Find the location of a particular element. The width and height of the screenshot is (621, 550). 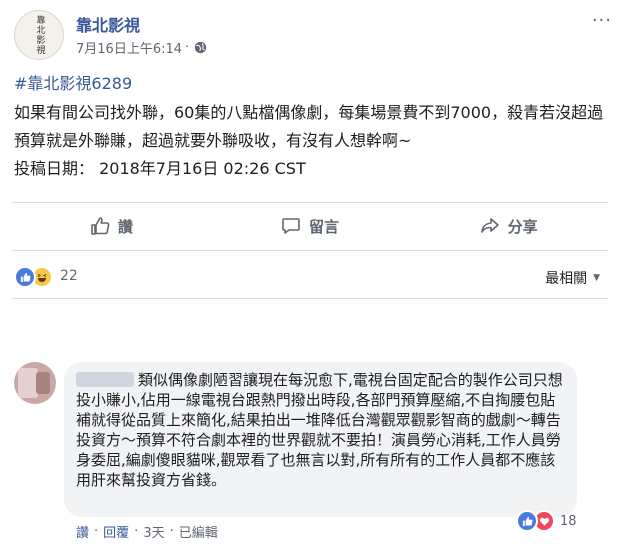

sort-dropdown: 最相關 ▼ is located at coordinates (572, 278).